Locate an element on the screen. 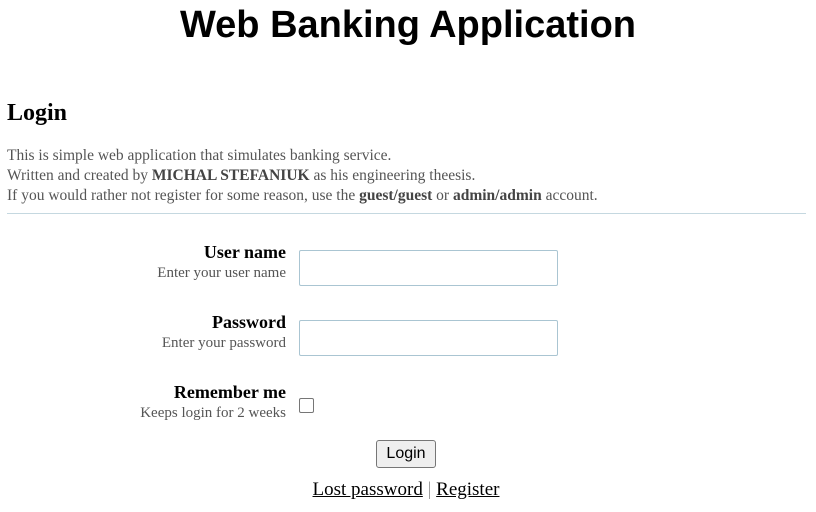  intro-line-2-prefix: Written and created by is located at coordinates (79, 175).